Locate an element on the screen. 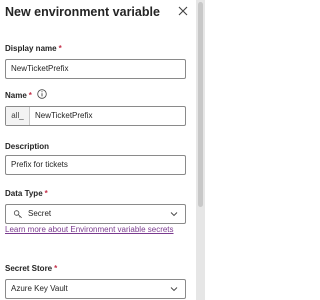 This screenshot has height=300, width=320. data-type-label: Data Type * is located at coordinates (26, 193).